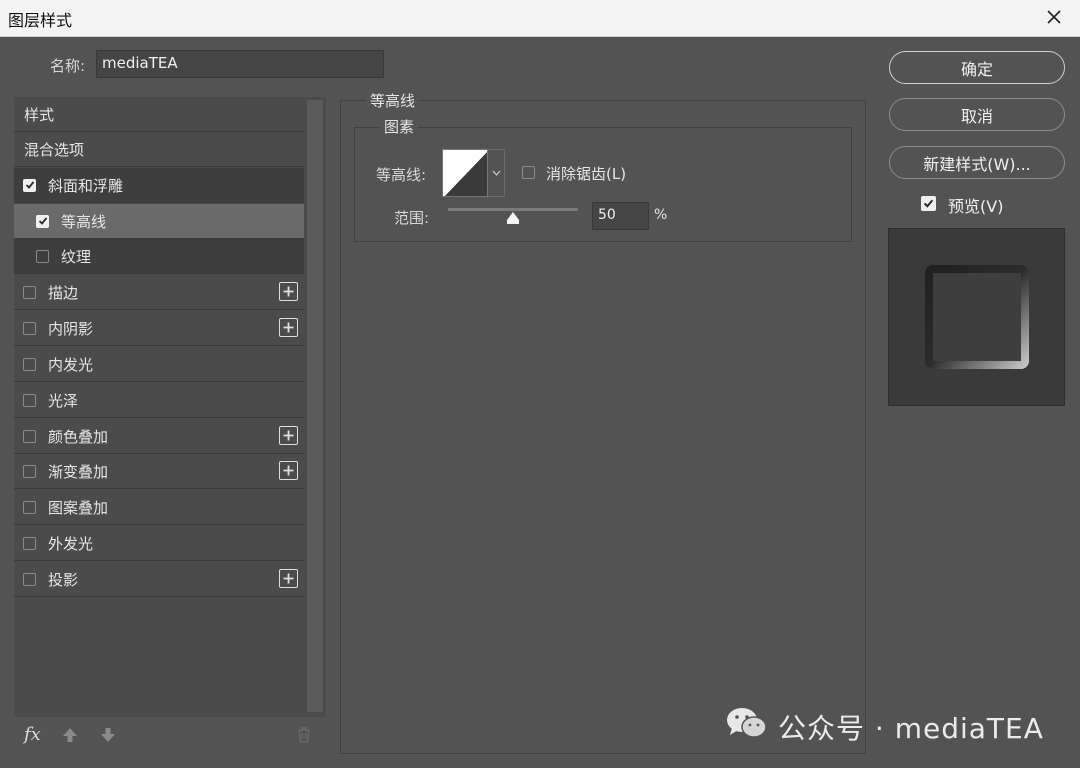 This screenshot has width=1080, height=768. What do you see at coordinates (78, 471) in the screenshot?
I see `style-item-label: 渐变叠加` at bounding box center [78, 471].